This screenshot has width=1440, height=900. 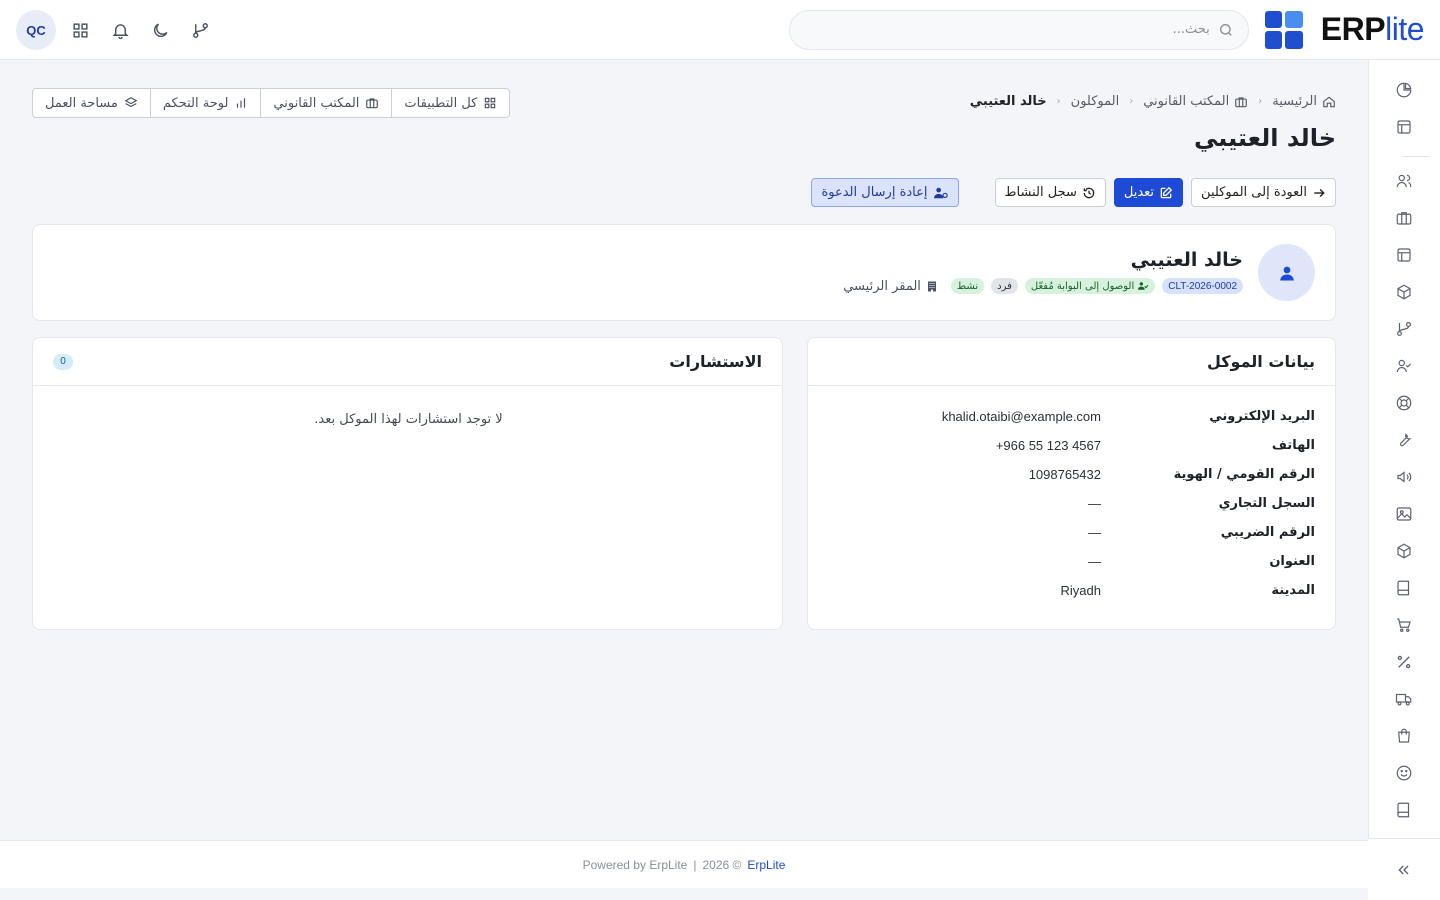 I want to click on user-avatar: QC, so click(x=36, y=30).